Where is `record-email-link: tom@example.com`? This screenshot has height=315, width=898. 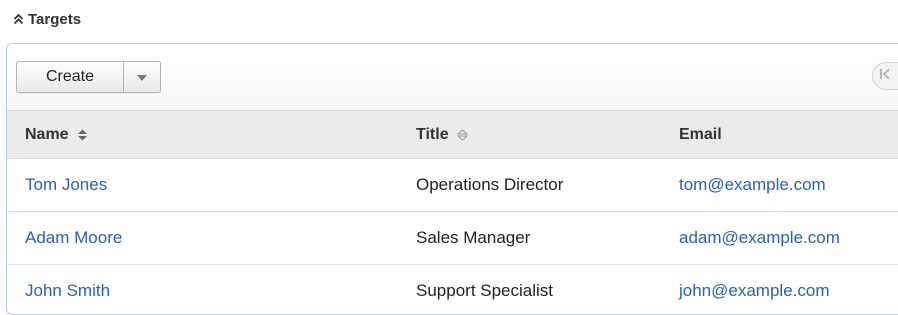
record-email-link: tom@example.com is located at coordinates (752, 184).